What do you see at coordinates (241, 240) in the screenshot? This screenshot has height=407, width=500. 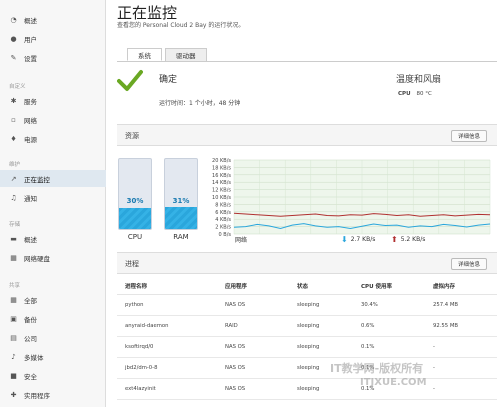 I see `network-label: 网络` at bounding box center [241, 240].